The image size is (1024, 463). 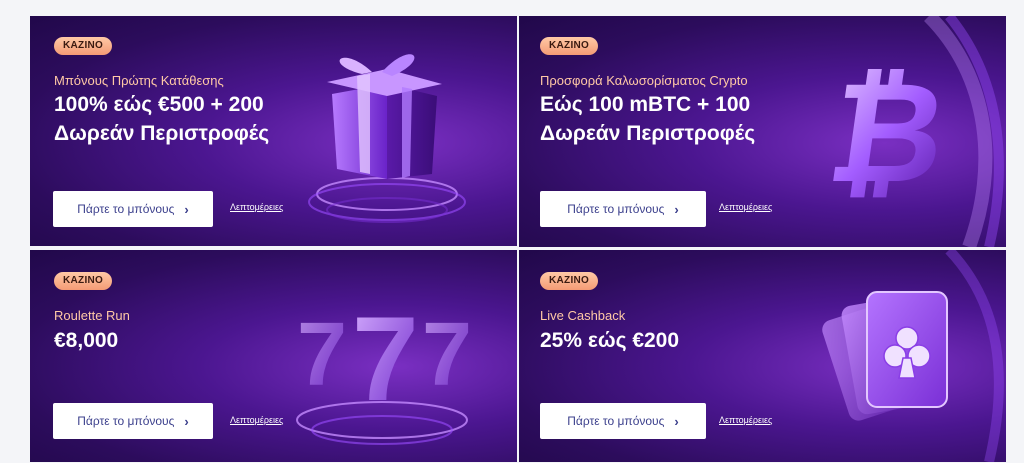 What do you see at coordinates (913, 356) in the screenshot?
I see `playing-cards-club-icon` at bounding box center [913, 356].